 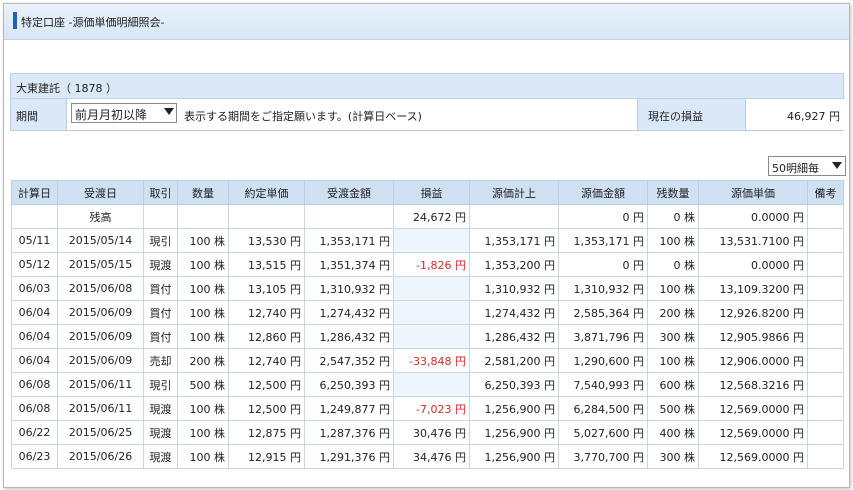 I want to click on table-cell: 3,871,796 円, so click(x=603, y=336).